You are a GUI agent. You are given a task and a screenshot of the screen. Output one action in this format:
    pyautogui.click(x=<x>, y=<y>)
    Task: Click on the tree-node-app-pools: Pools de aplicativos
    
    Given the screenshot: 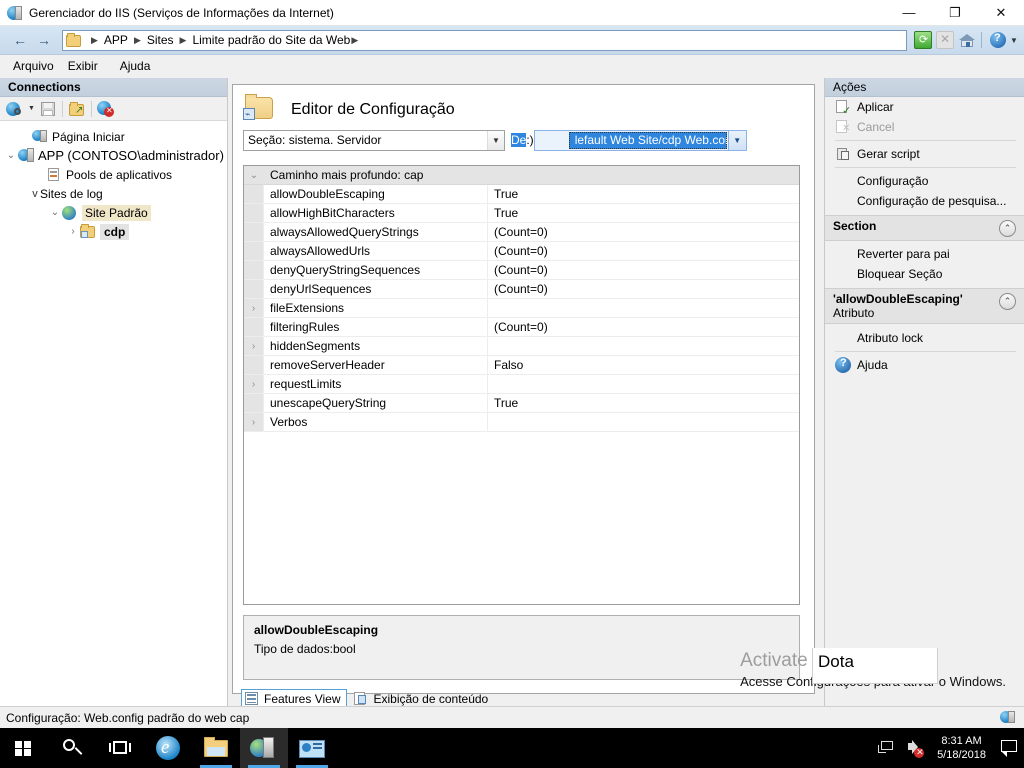 What is the action you would take?
    pyautogui.click(x=115, y=174)
    